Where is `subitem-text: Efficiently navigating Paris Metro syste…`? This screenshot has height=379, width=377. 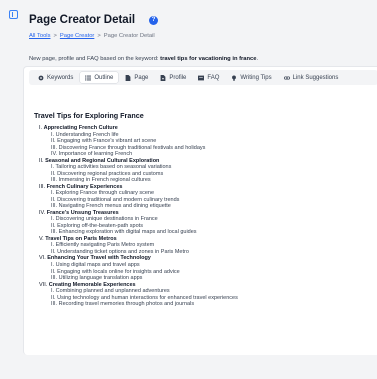
subitem-text: Efficiently navigating Paris Metro syste… is located at coordinates (105, 245).